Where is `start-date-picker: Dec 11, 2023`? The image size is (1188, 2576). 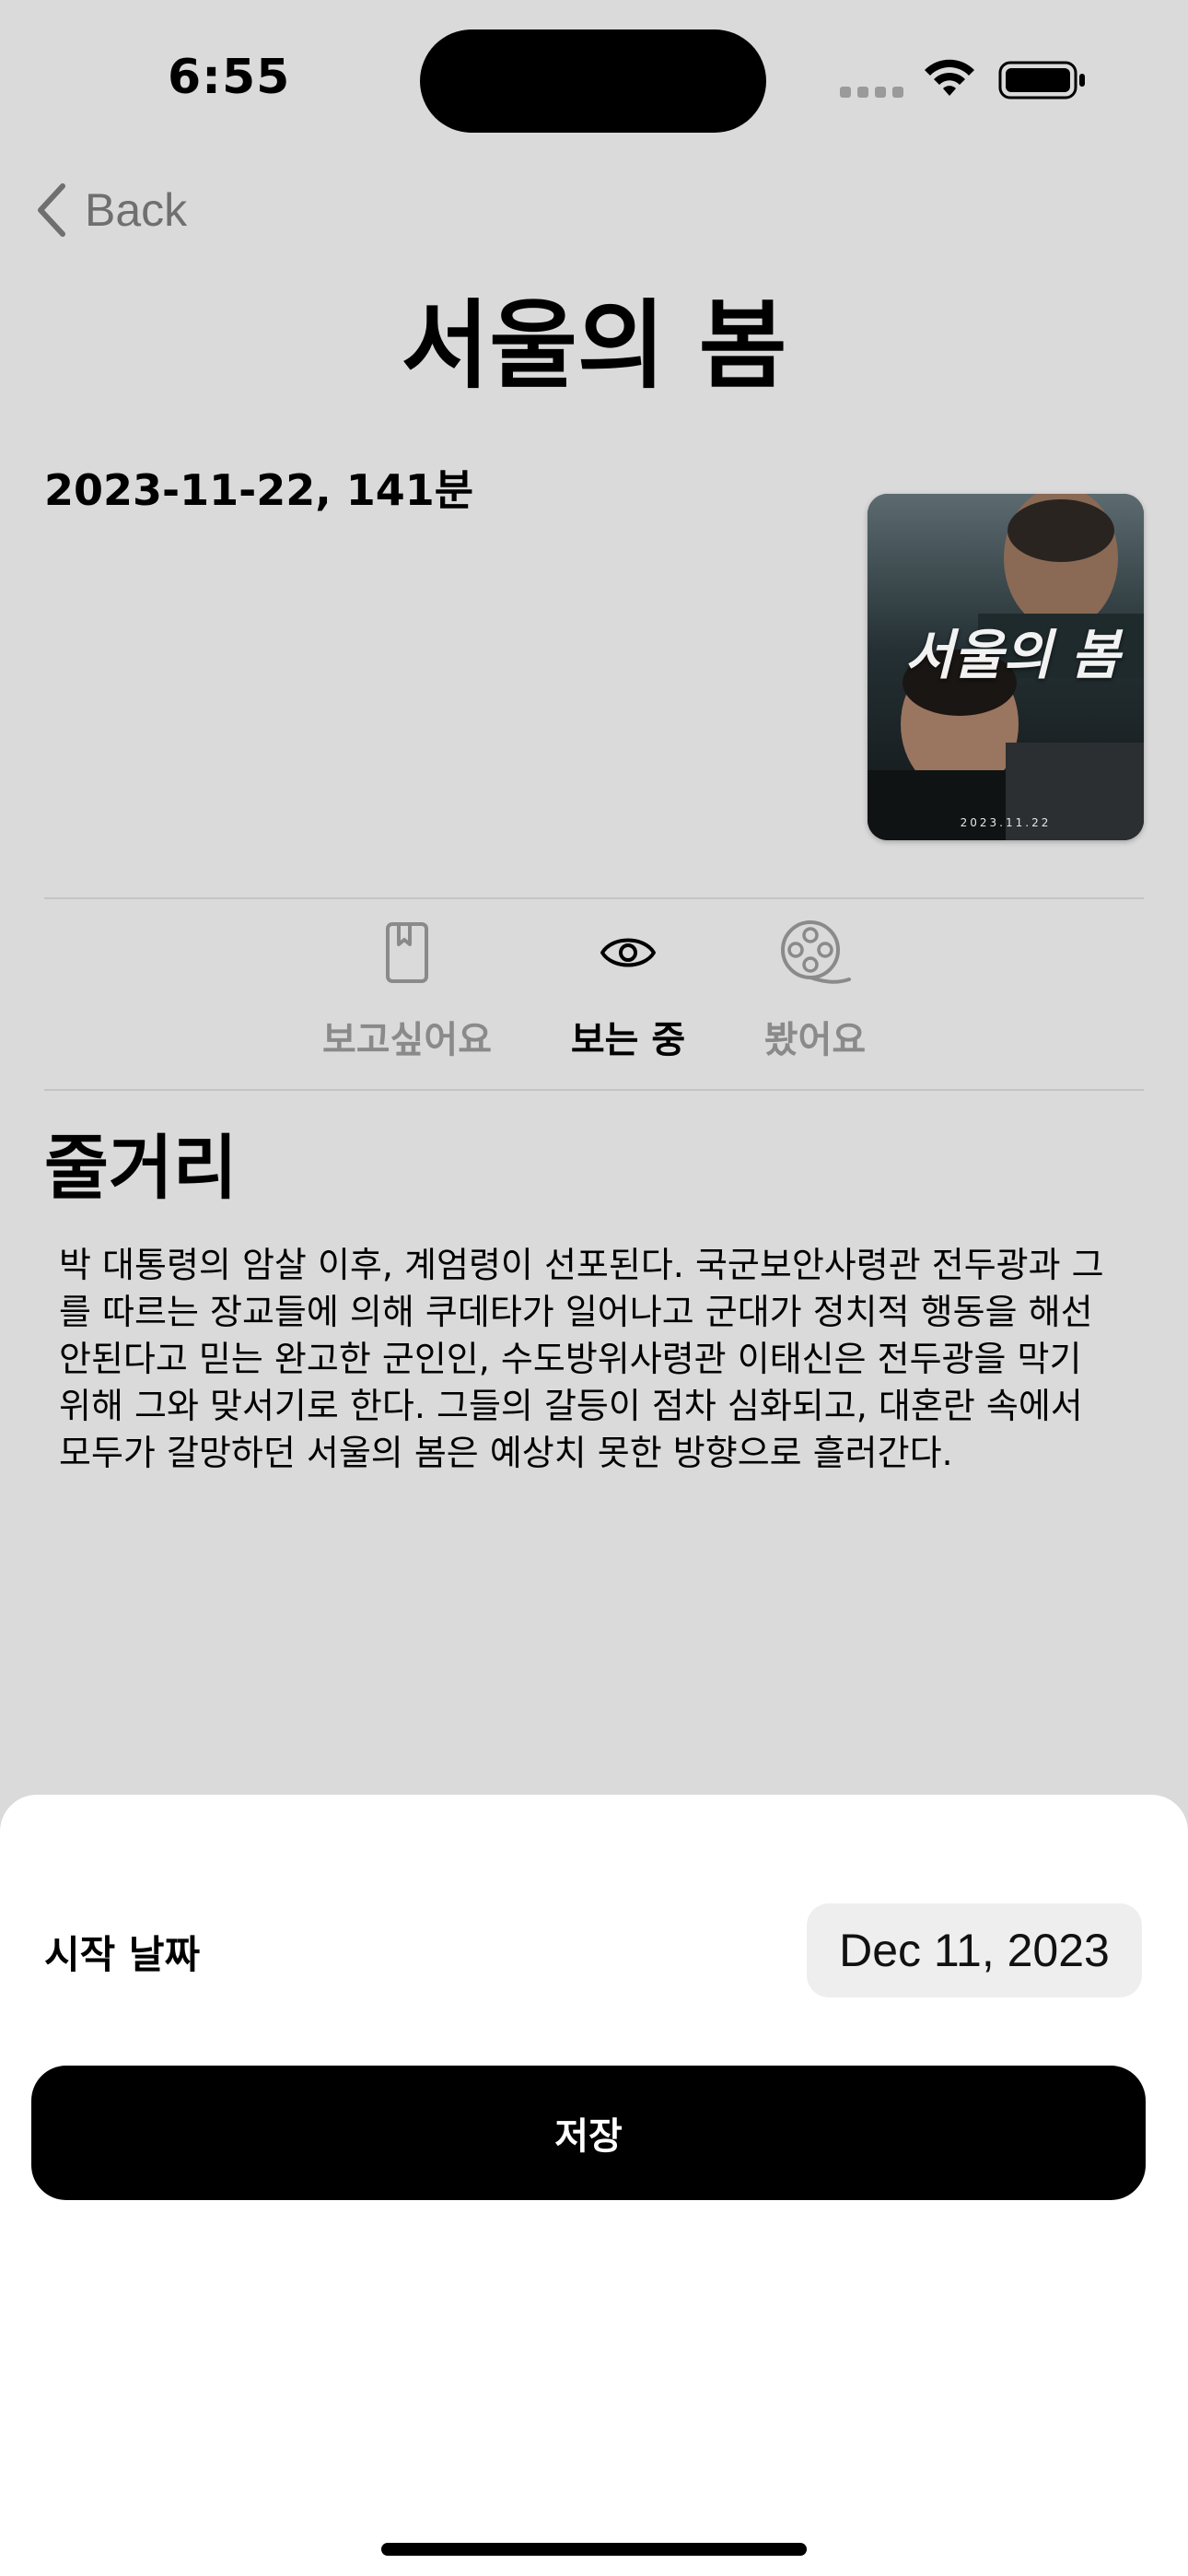 start-date-picker: Dec 11, 2023 is located at coordinates (974, 1950).